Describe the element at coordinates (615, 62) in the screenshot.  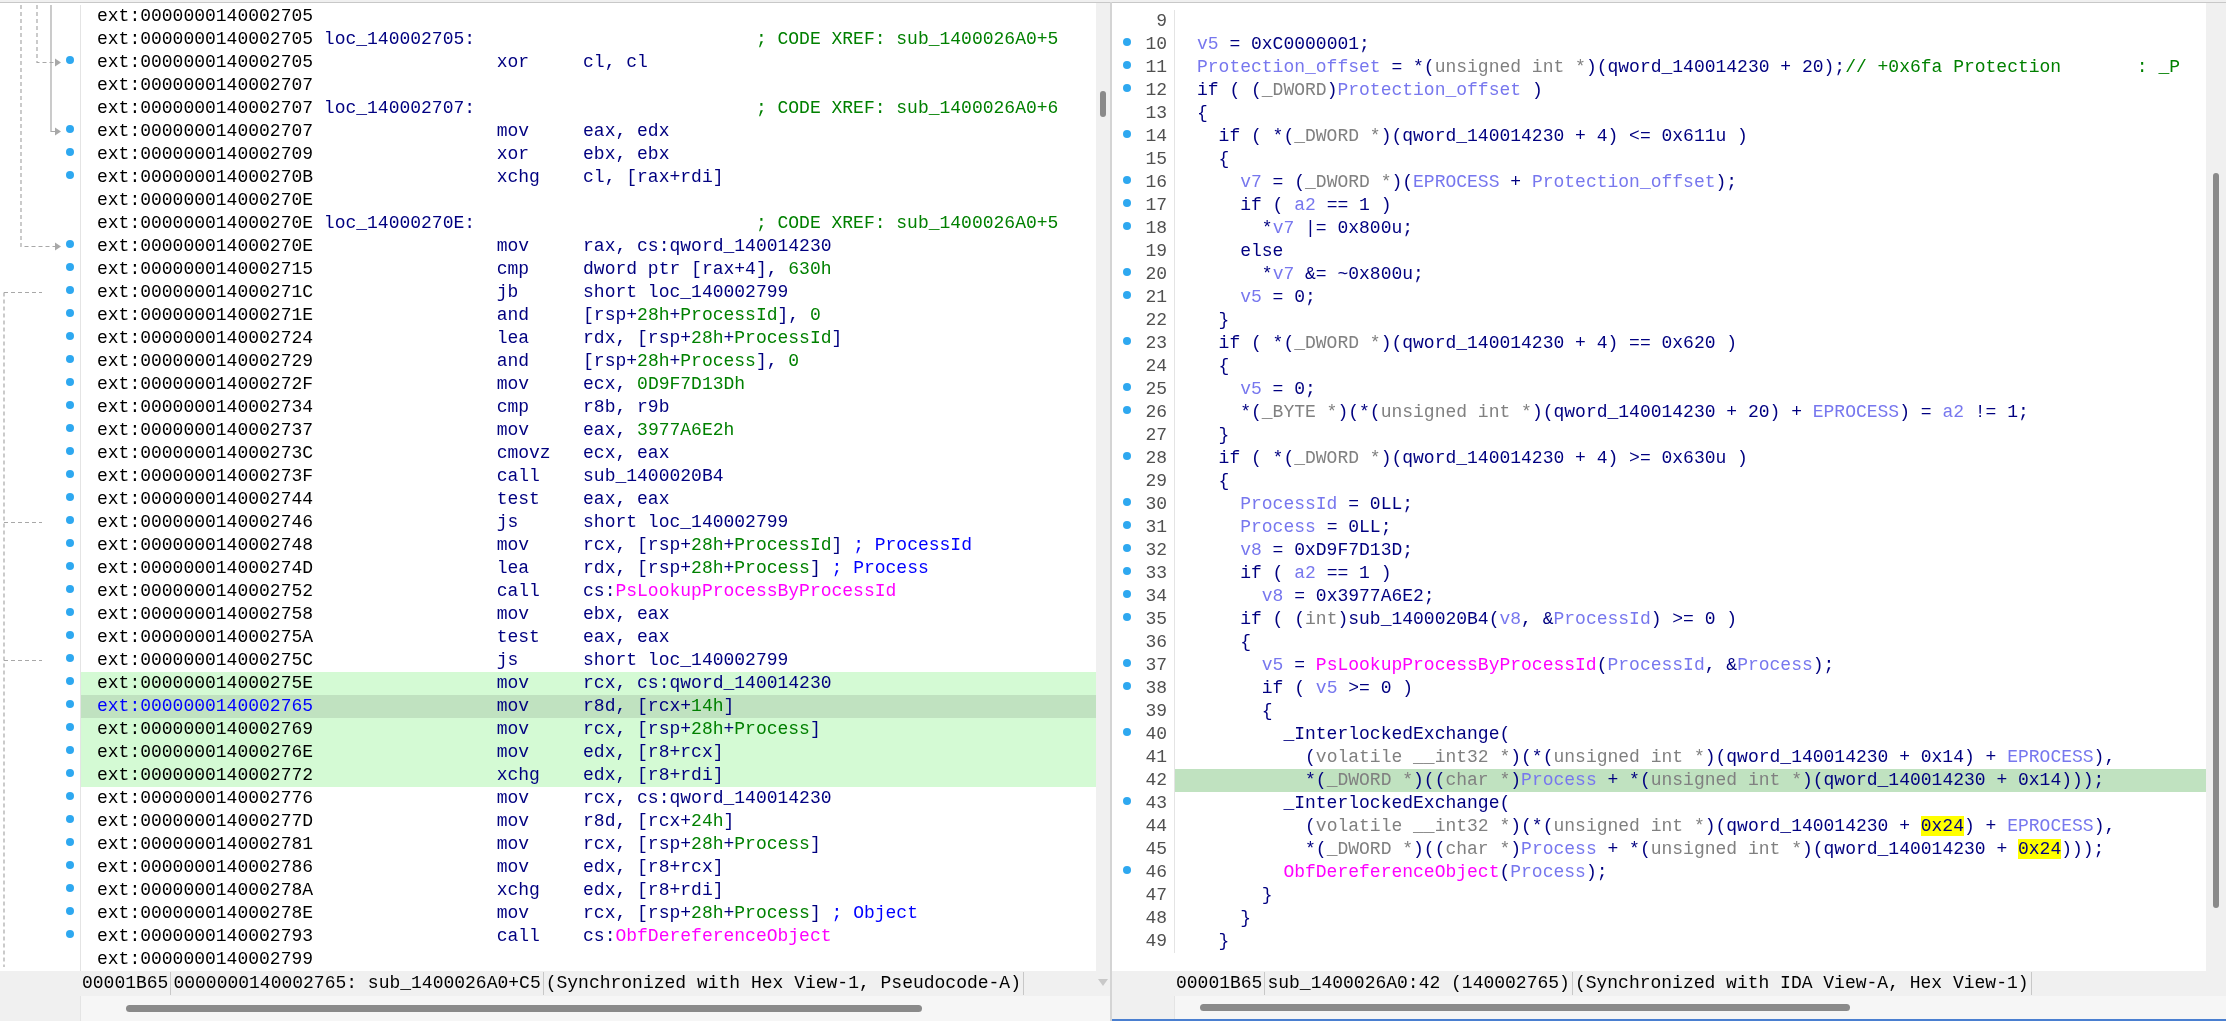
I see `operand-text: cl, cl` at that location.